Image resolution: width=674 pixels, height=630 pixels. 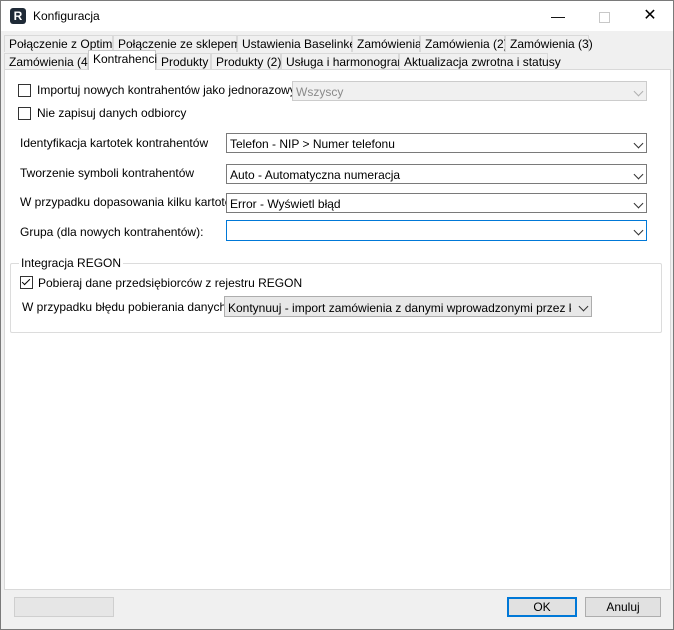 I want to click on tab-kontrahenci: Kontrahenci, so click(x=122, y=60).